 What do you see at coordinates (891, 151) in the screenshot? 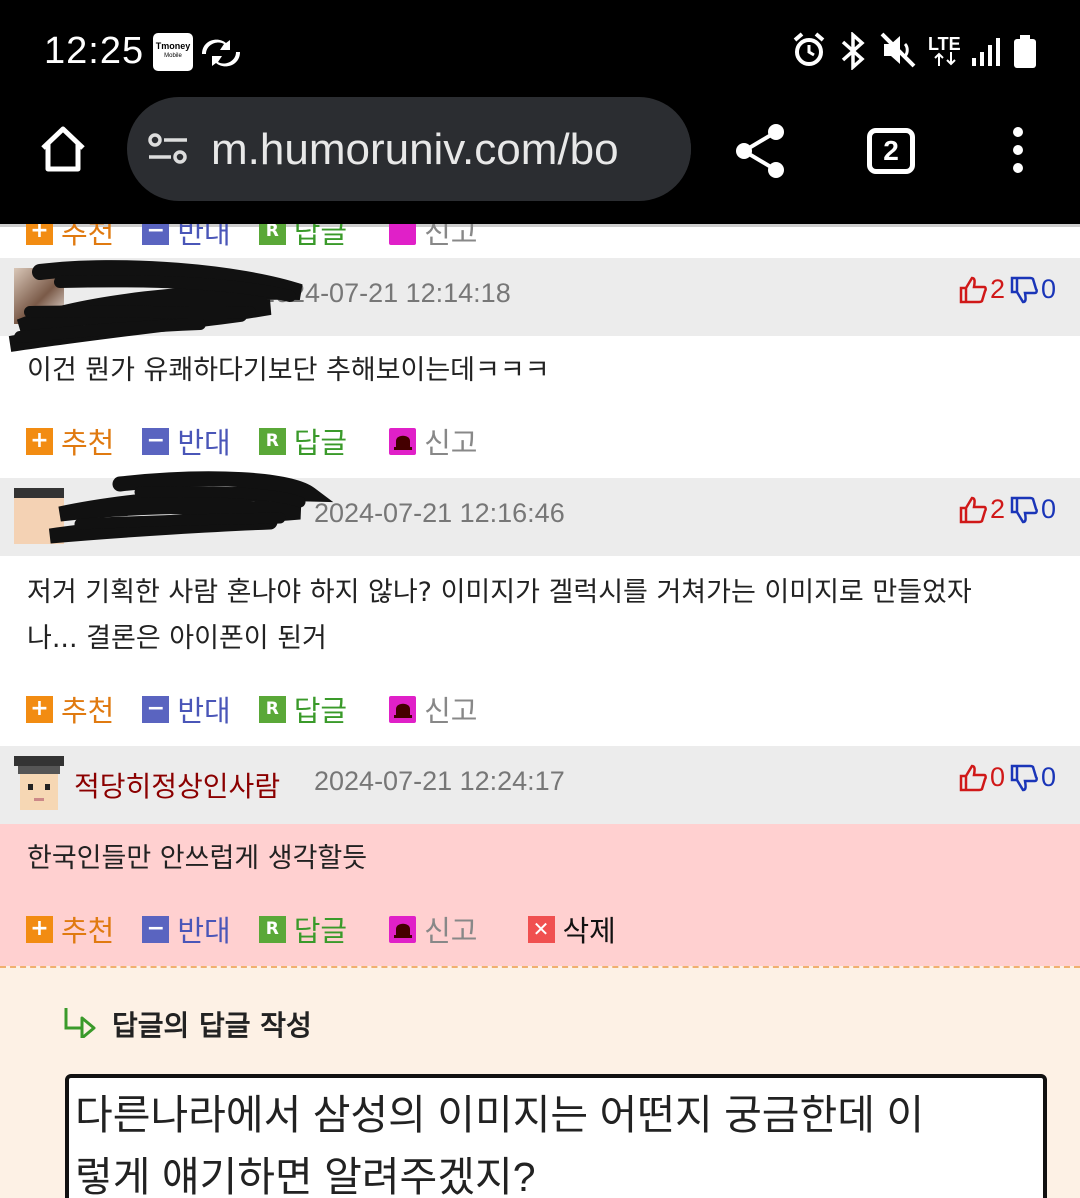
I see `tab-switcher-button: 2` at bounding box center [891, 151].